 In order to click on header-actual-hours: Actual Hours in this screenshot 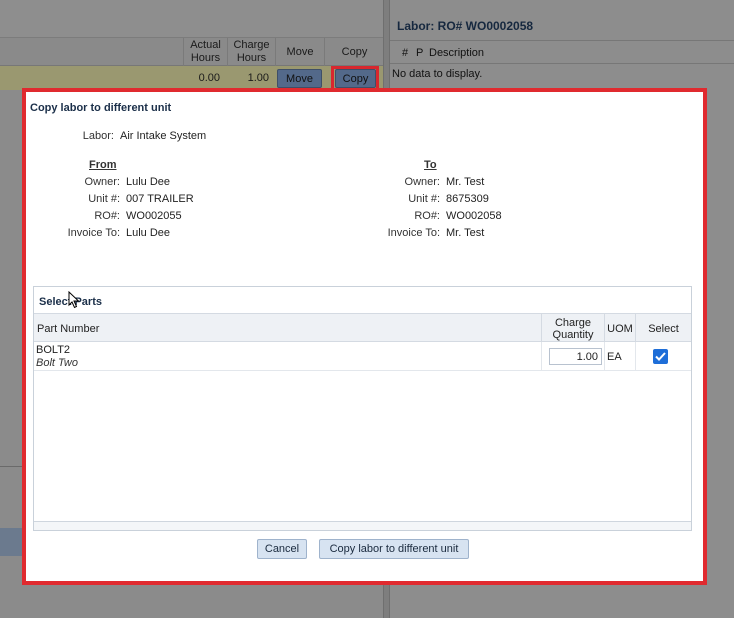, I will do `click(205, 52)`.